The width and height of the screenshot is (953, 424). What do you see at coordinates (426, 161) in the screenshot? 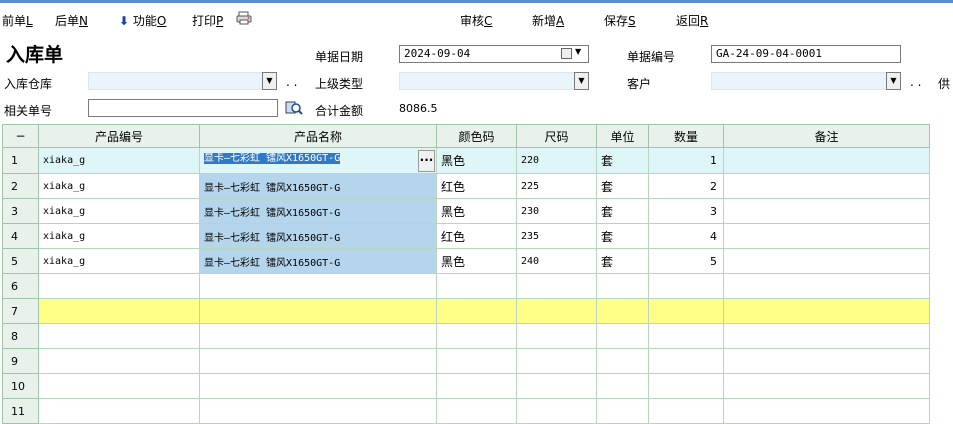
I see `cell-editor-ellipsis-button: ···` at bounding box center [426, 161].